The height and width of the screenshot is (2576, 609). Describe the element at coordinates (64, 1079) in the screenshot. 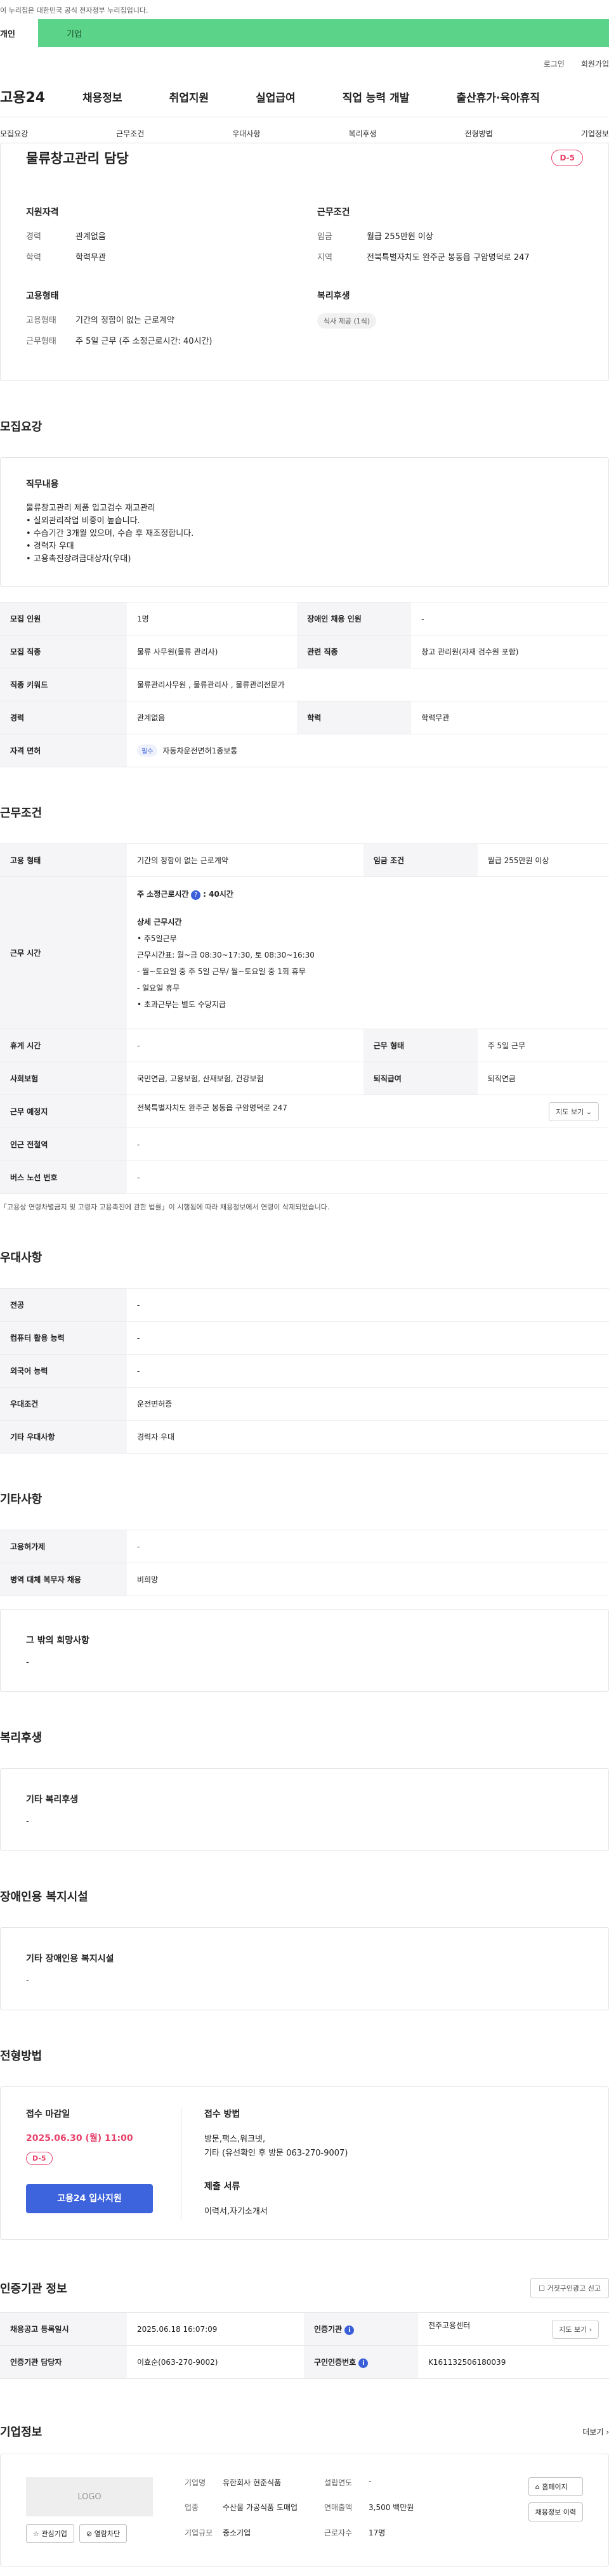

I see `row-label: 사회보험` at that location.